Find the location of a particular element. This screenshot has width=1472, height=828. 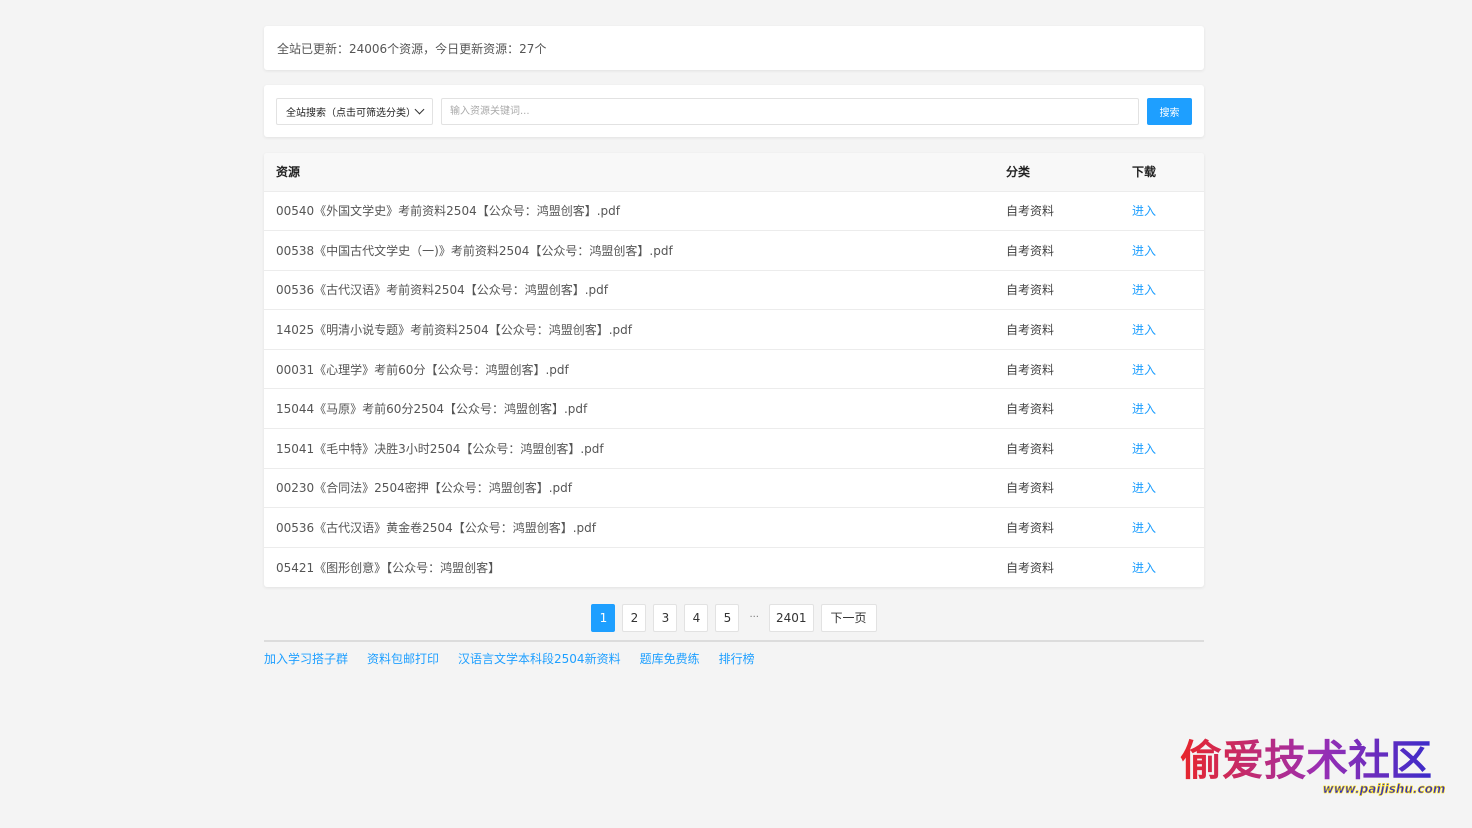

resource-name: 15044《马原》考前60分2504【公众号：鸿盟创客】.pdf is located at coordinates (629, 408).